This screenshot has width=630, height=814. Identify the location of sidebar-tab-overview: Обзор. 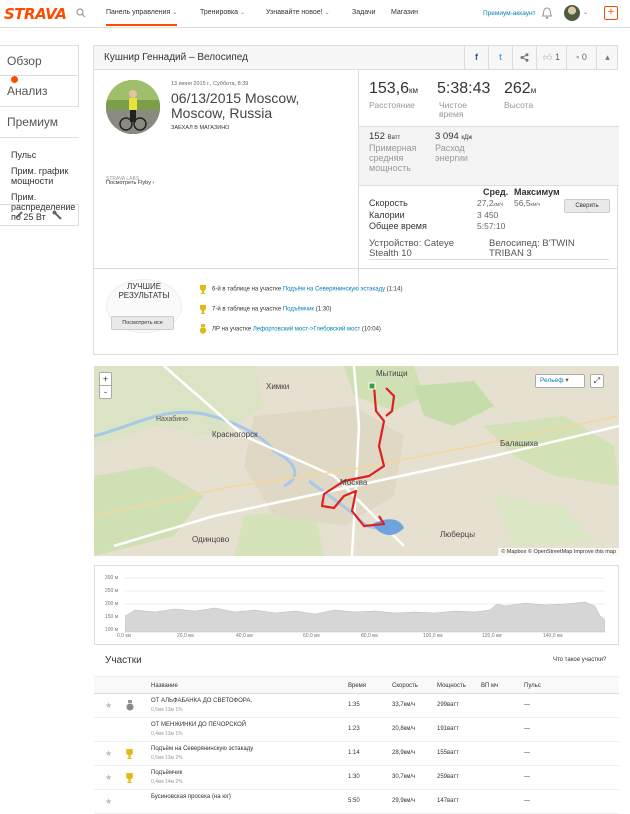
(39, 60).